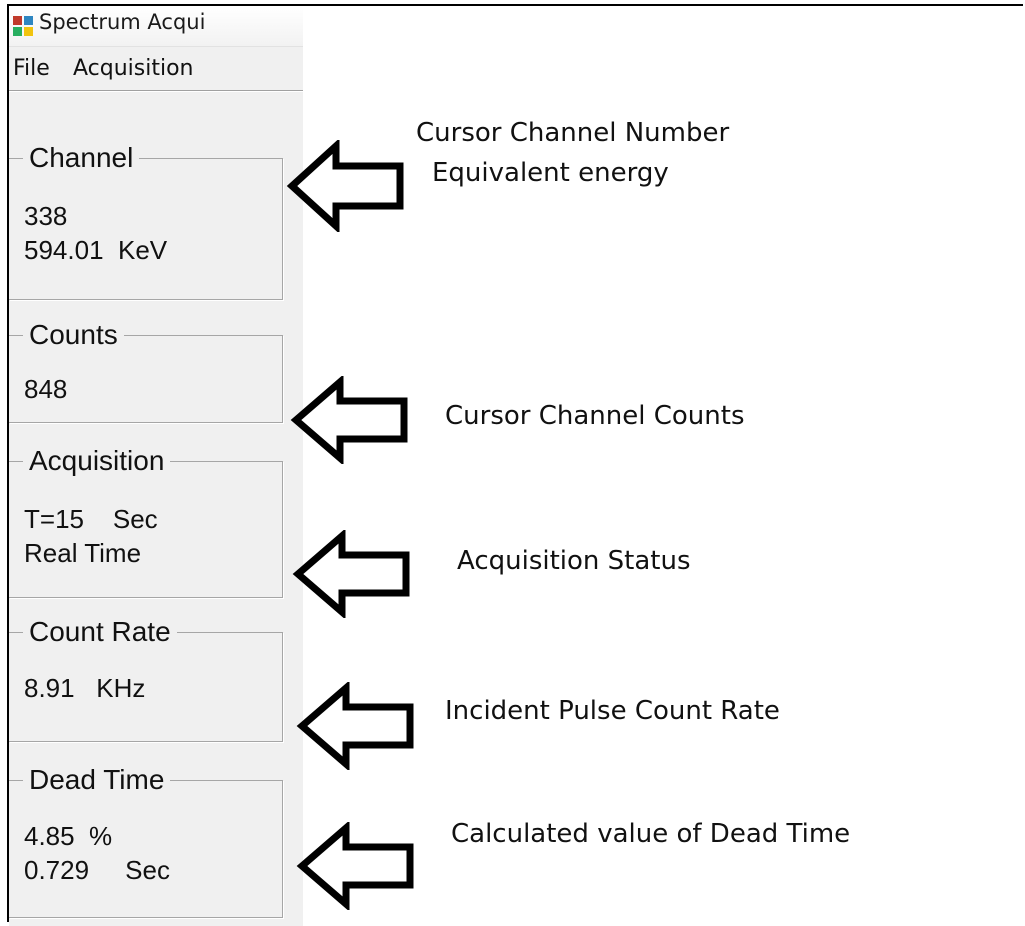  What do you see at coordinates (612, 711) in the screenshot?
I see `note-count-rate: Incident Pulse Count Rate` at bounding box center [612, 711].